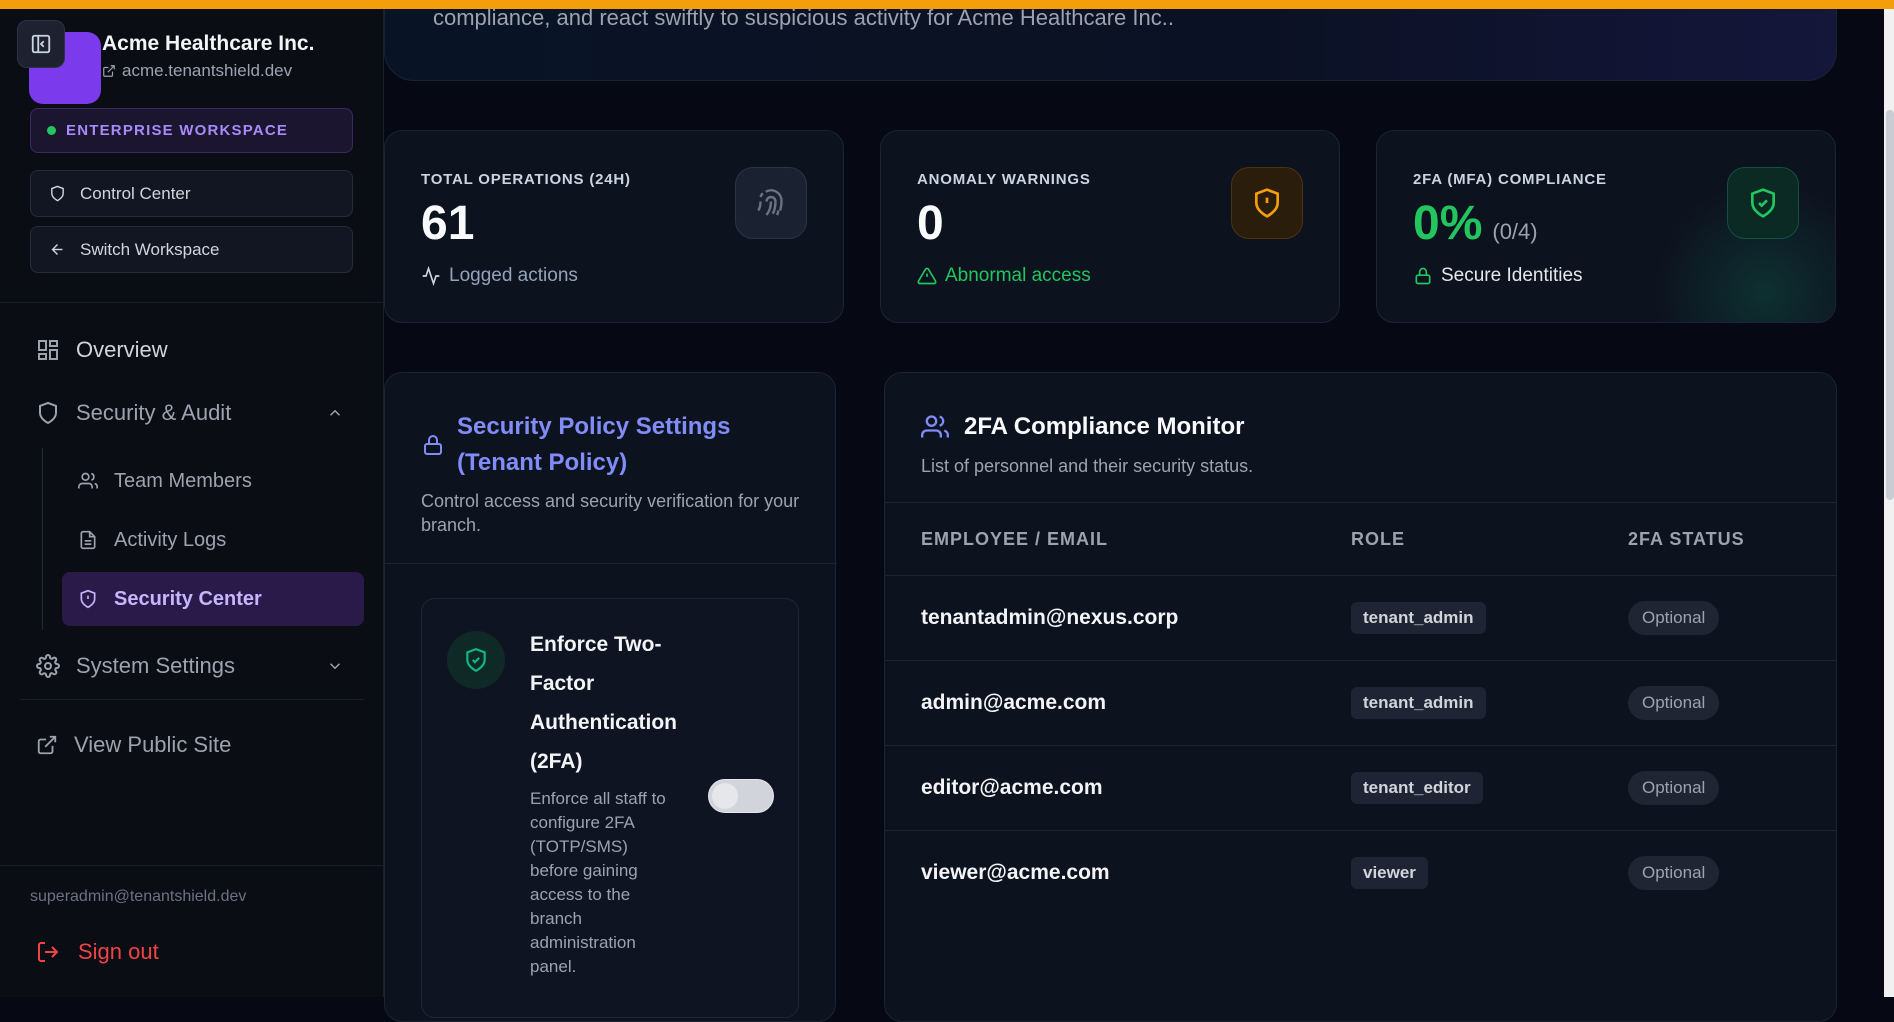  I want to click on shield-alert-icon-tile, so click(1267, 203).